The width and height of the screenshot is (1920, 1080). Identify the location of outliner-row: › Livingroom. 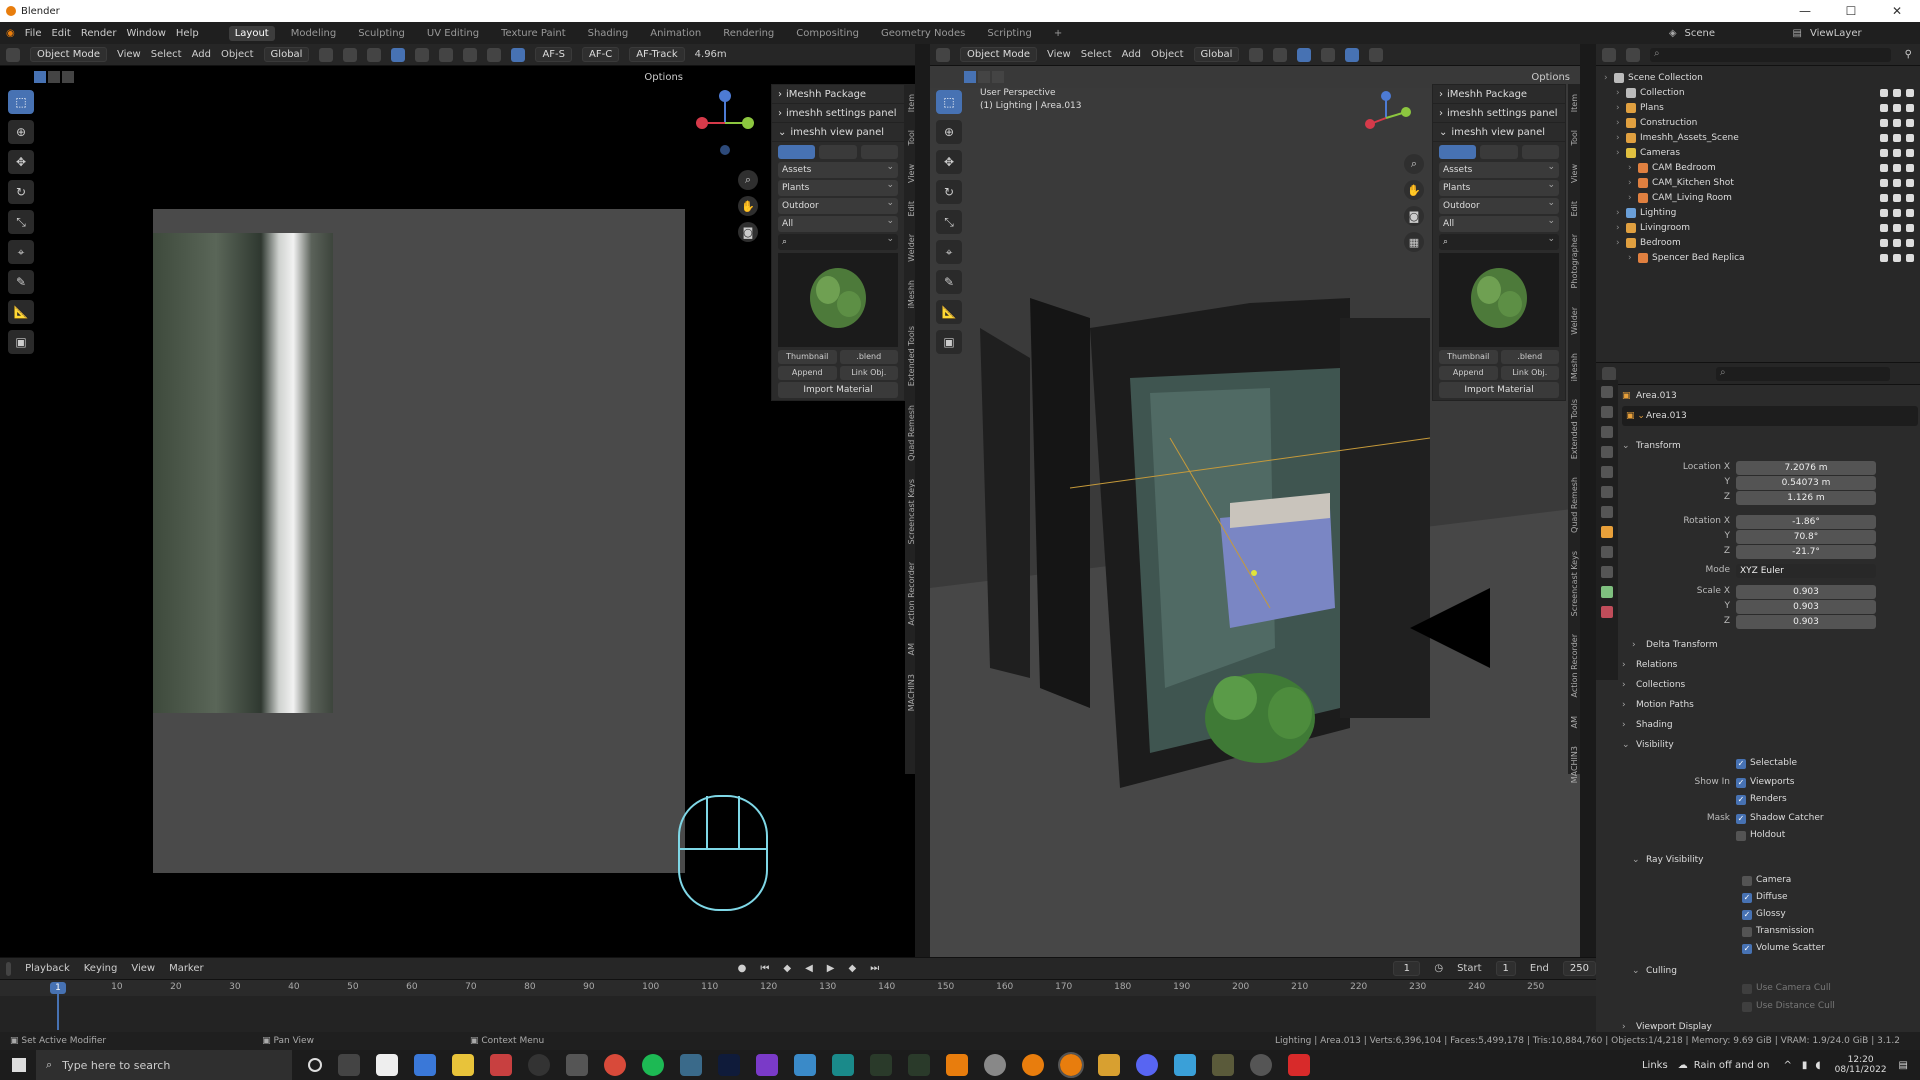
(1758, 227).